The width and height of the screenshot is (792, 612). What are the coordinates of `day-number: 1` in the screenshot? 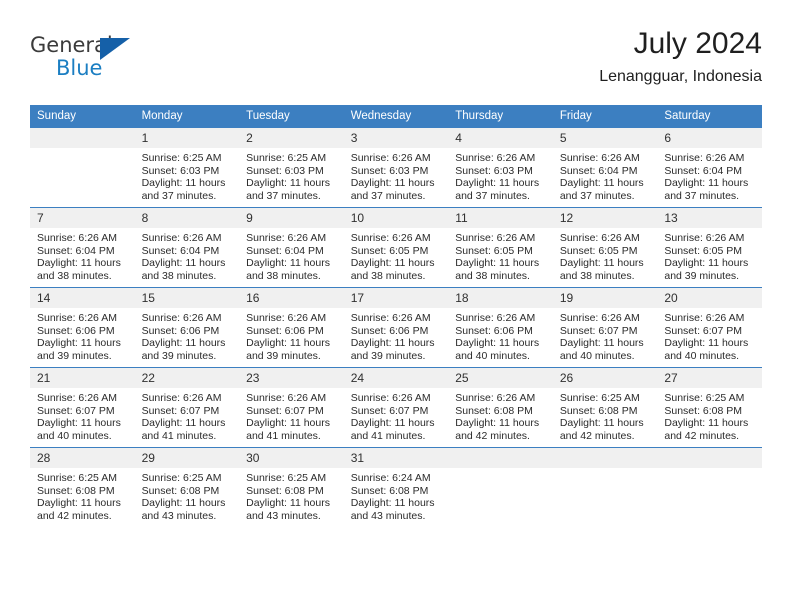 It's located at (187, 138).